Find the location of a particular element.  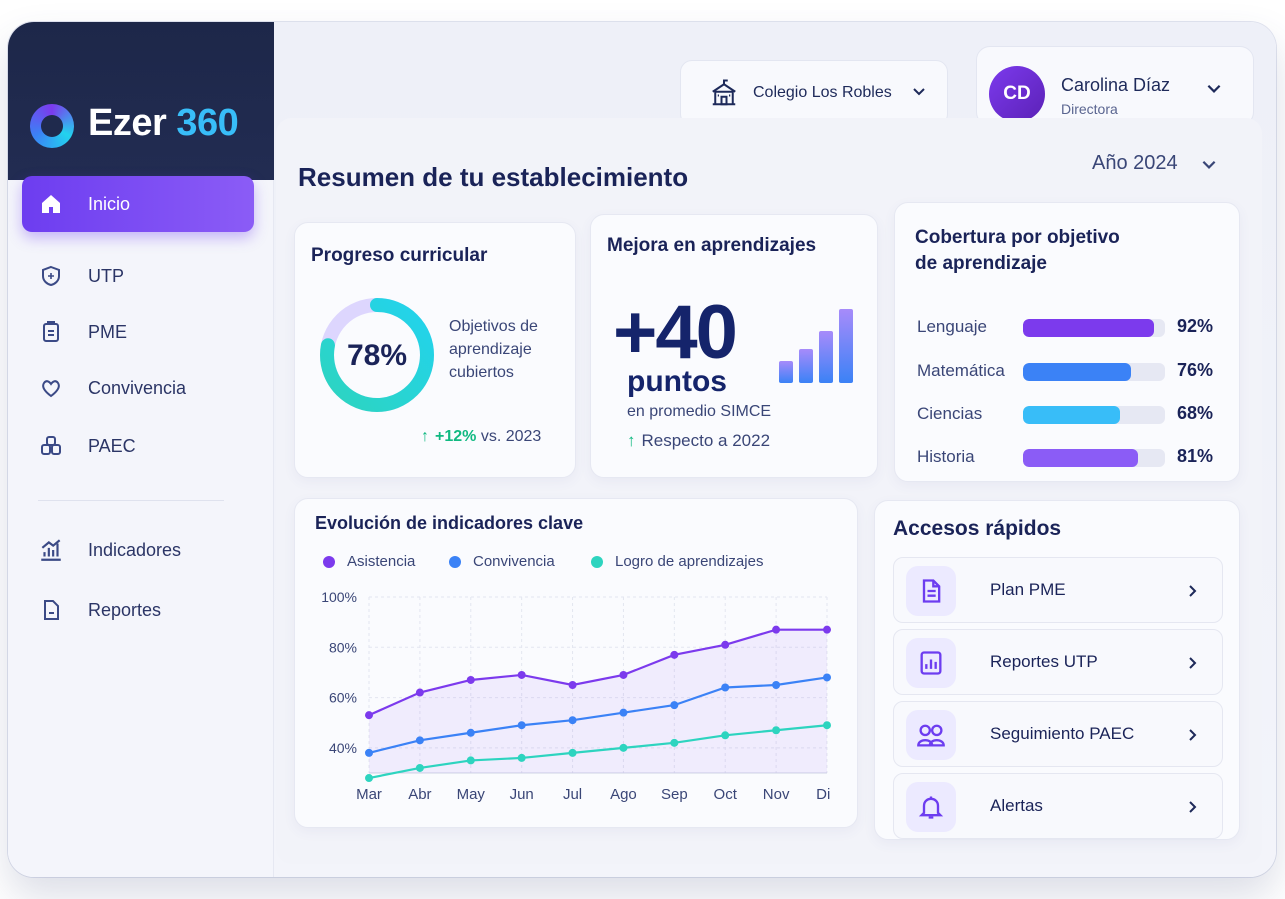

document-icon is located at coordinates (931, 591).